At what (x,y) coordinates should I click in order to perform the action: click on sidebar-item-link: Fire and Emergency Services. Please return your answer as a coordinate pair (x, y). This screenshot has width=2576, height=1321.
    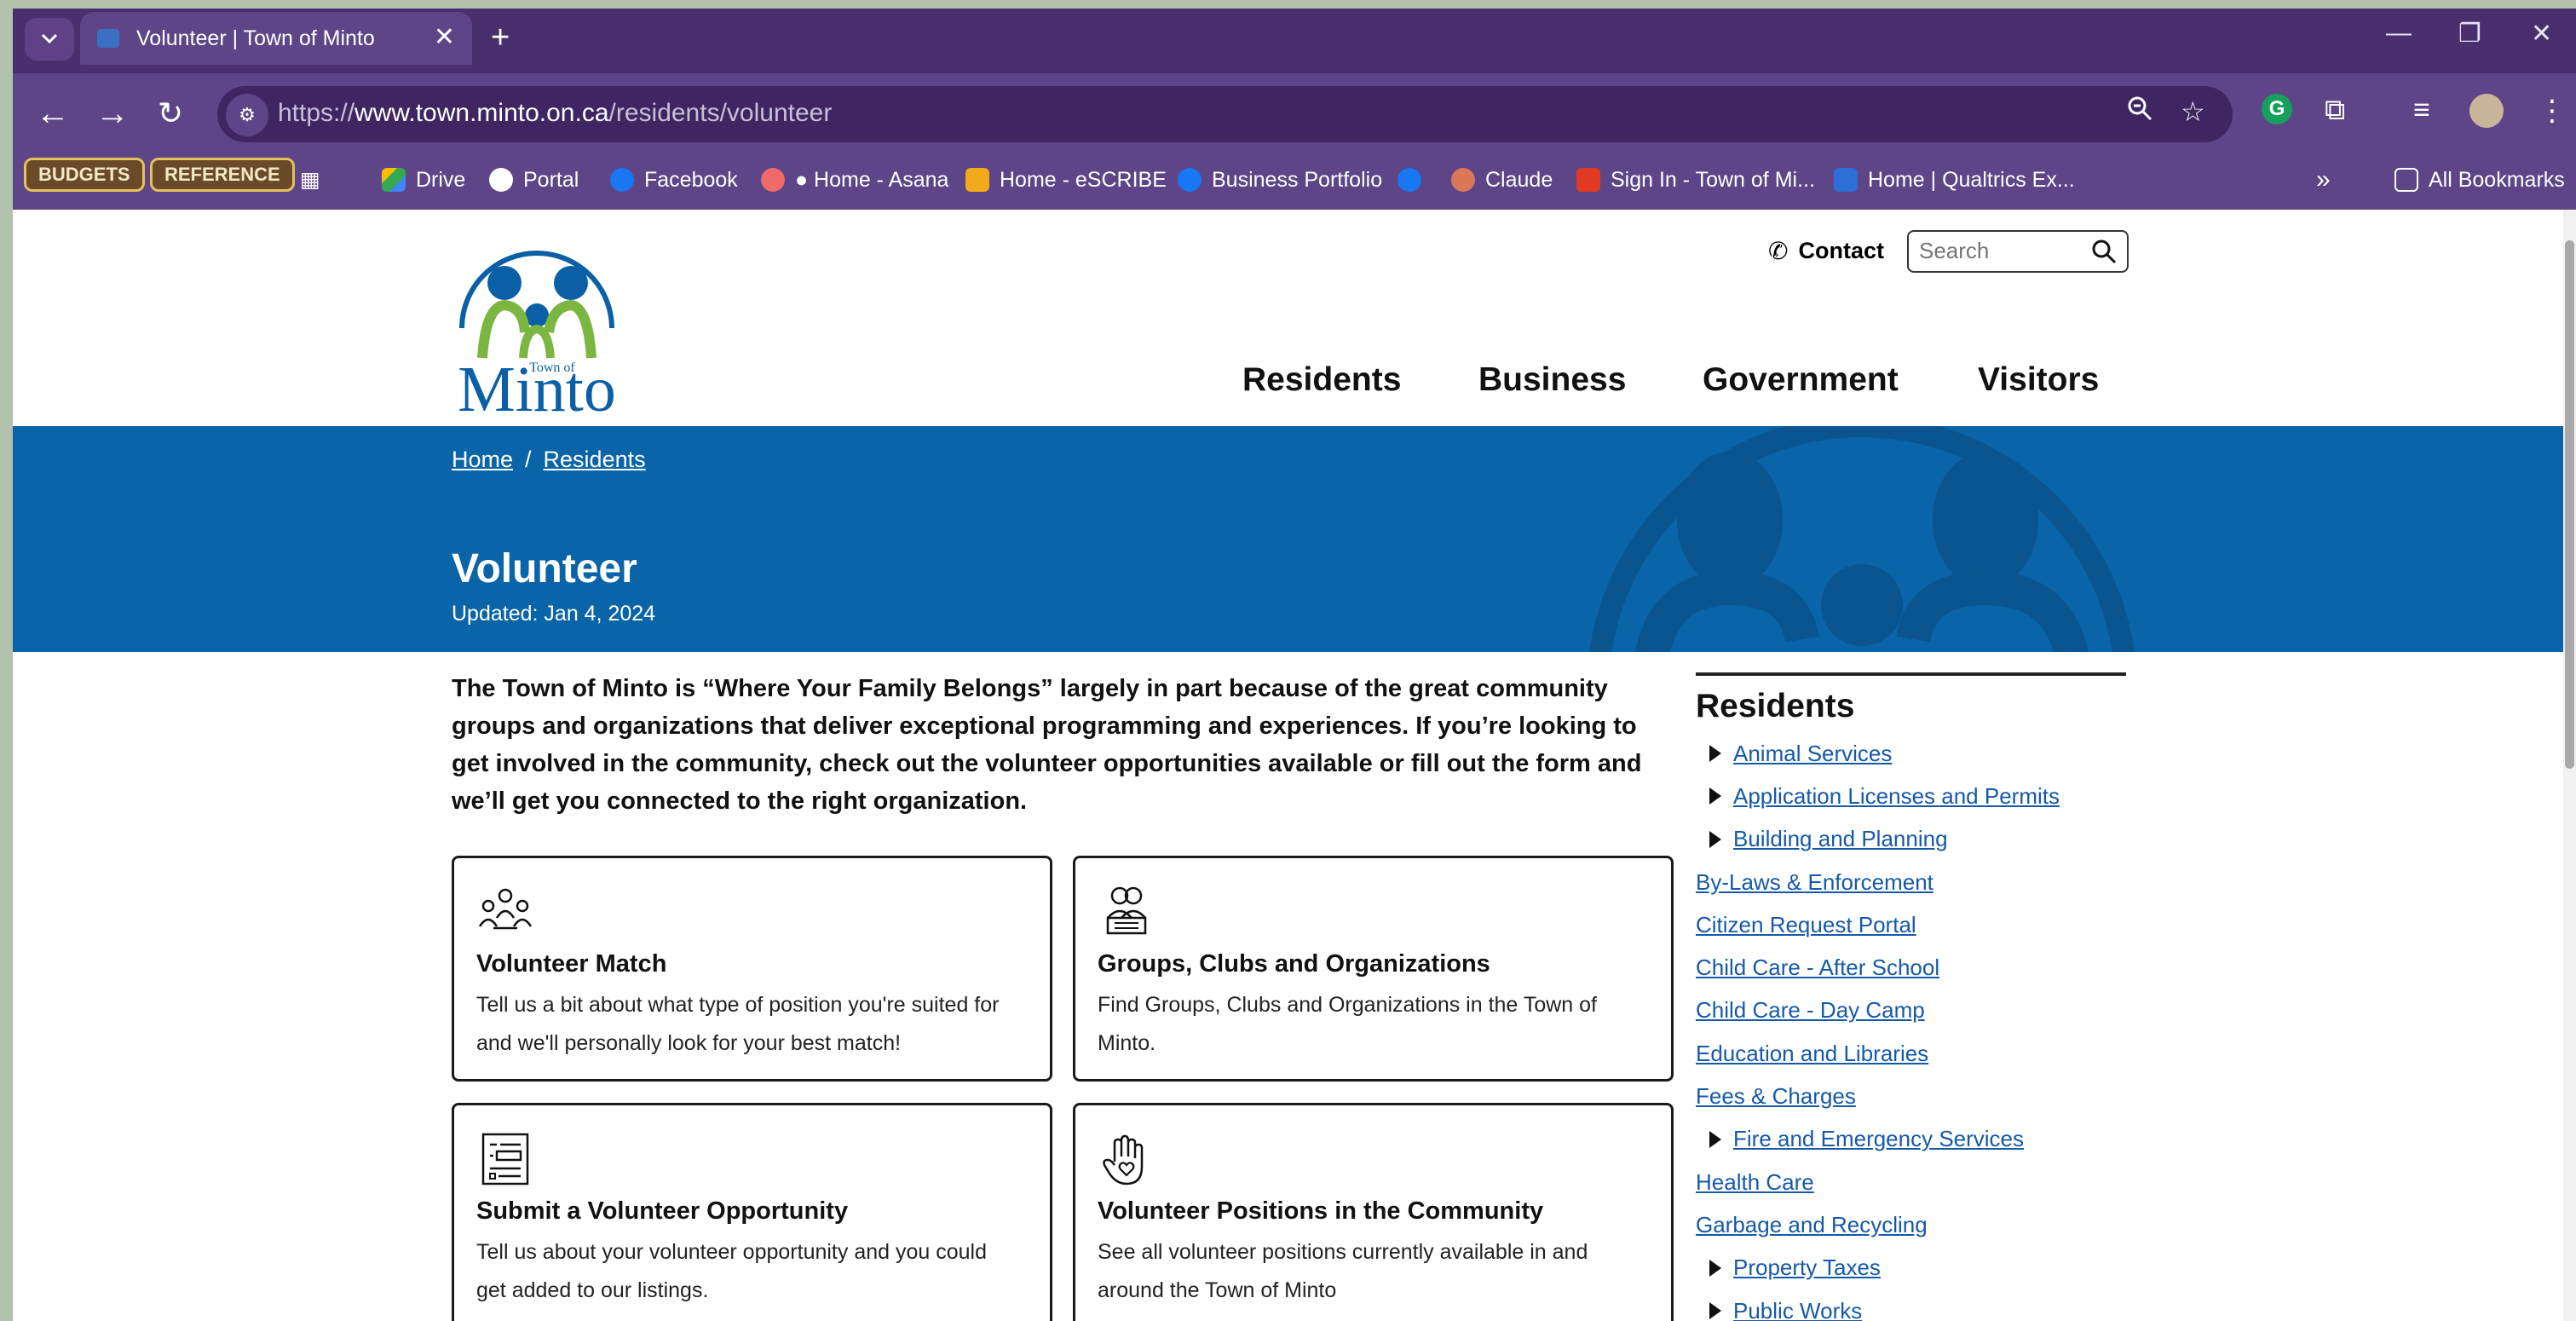
    Looking at the image, I should click on (1878, 1139).